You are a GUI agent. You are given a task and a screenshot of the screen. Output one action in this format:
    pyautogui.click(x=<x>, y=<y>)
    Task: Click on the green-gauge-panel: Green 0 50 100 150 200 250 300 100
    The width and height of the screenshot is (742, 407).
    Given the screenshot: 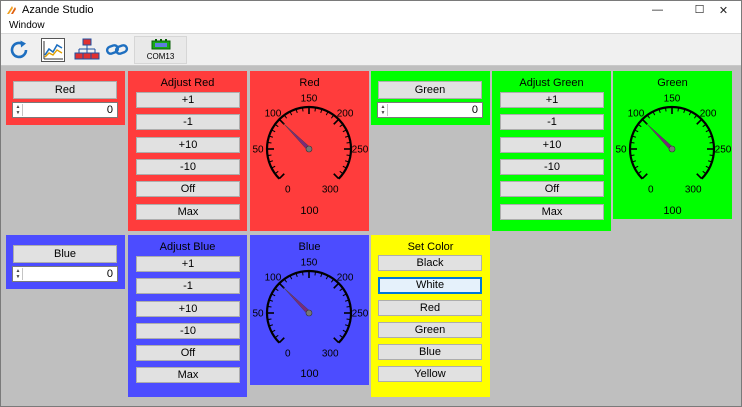 What is the action you would take?
    pyautogui.click(x=672, y=145)
    